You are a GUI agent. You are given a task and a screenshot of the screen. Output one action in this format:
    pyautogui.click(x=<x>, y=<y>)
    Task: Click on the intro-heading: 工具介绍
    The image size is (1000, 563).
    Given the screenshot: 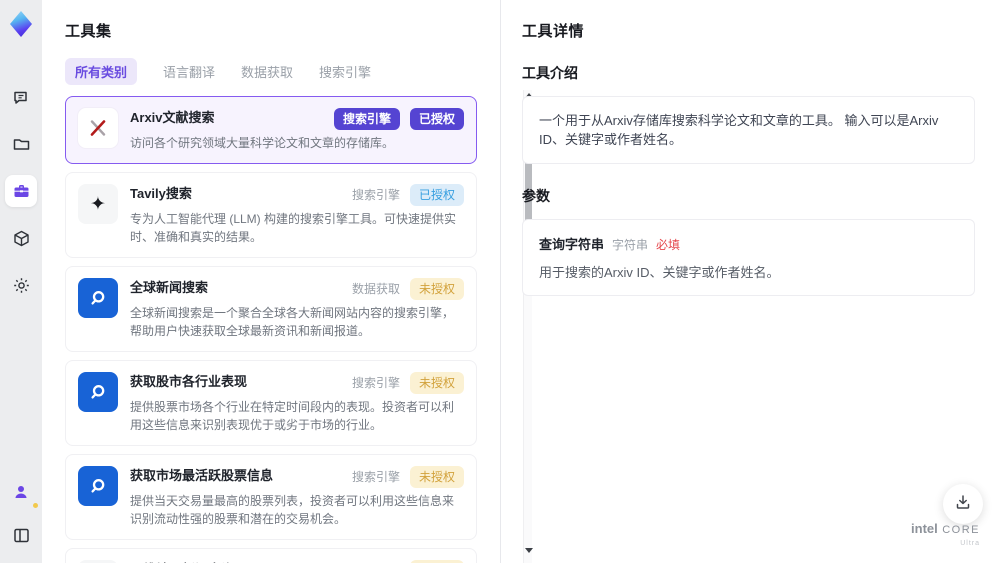 What is the action you would take?
    pyautogui.click(x=550, y=73)
    